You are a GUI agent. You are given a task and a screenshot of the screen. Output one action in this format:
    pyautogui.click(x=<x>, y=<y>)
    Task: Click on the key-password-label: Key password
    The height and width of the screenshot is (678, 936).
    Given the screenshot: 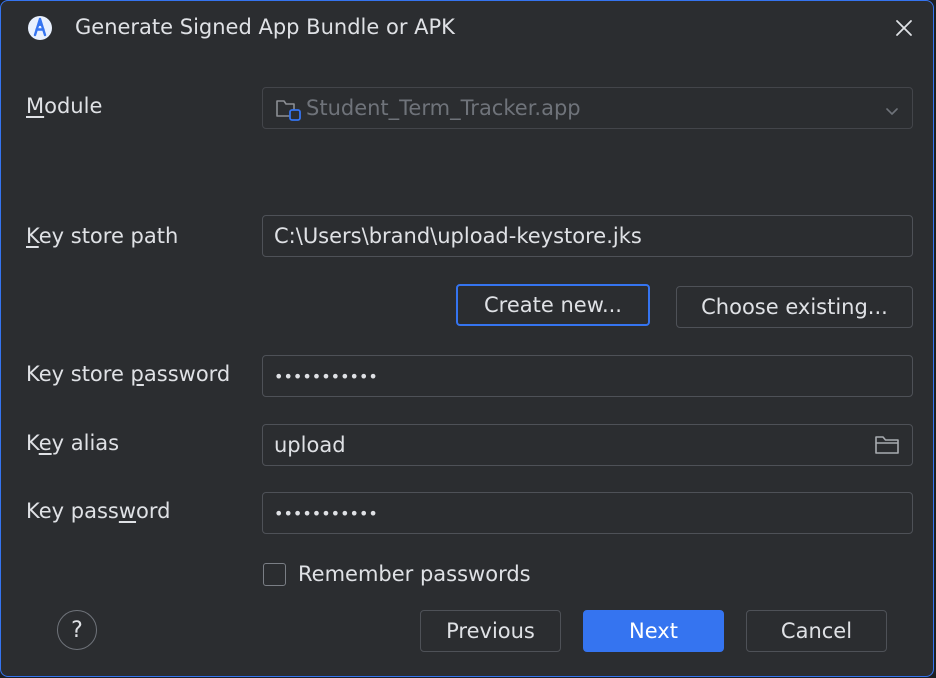 What is the action you would take?
    pyautogui.click(x=98, y=511)
    